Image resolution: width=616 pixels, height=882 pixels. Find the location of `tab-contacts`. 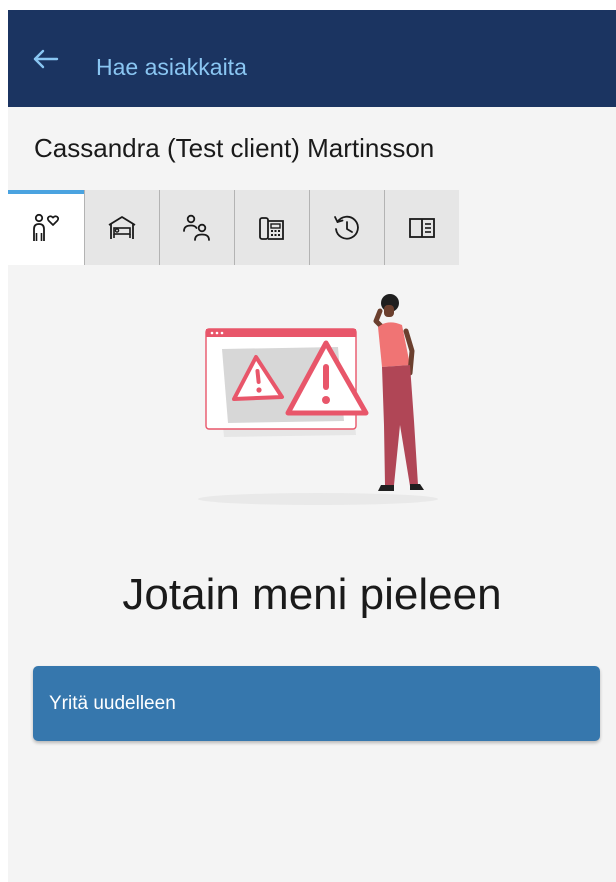

tab-contacts is located at coordinates (196, 227).